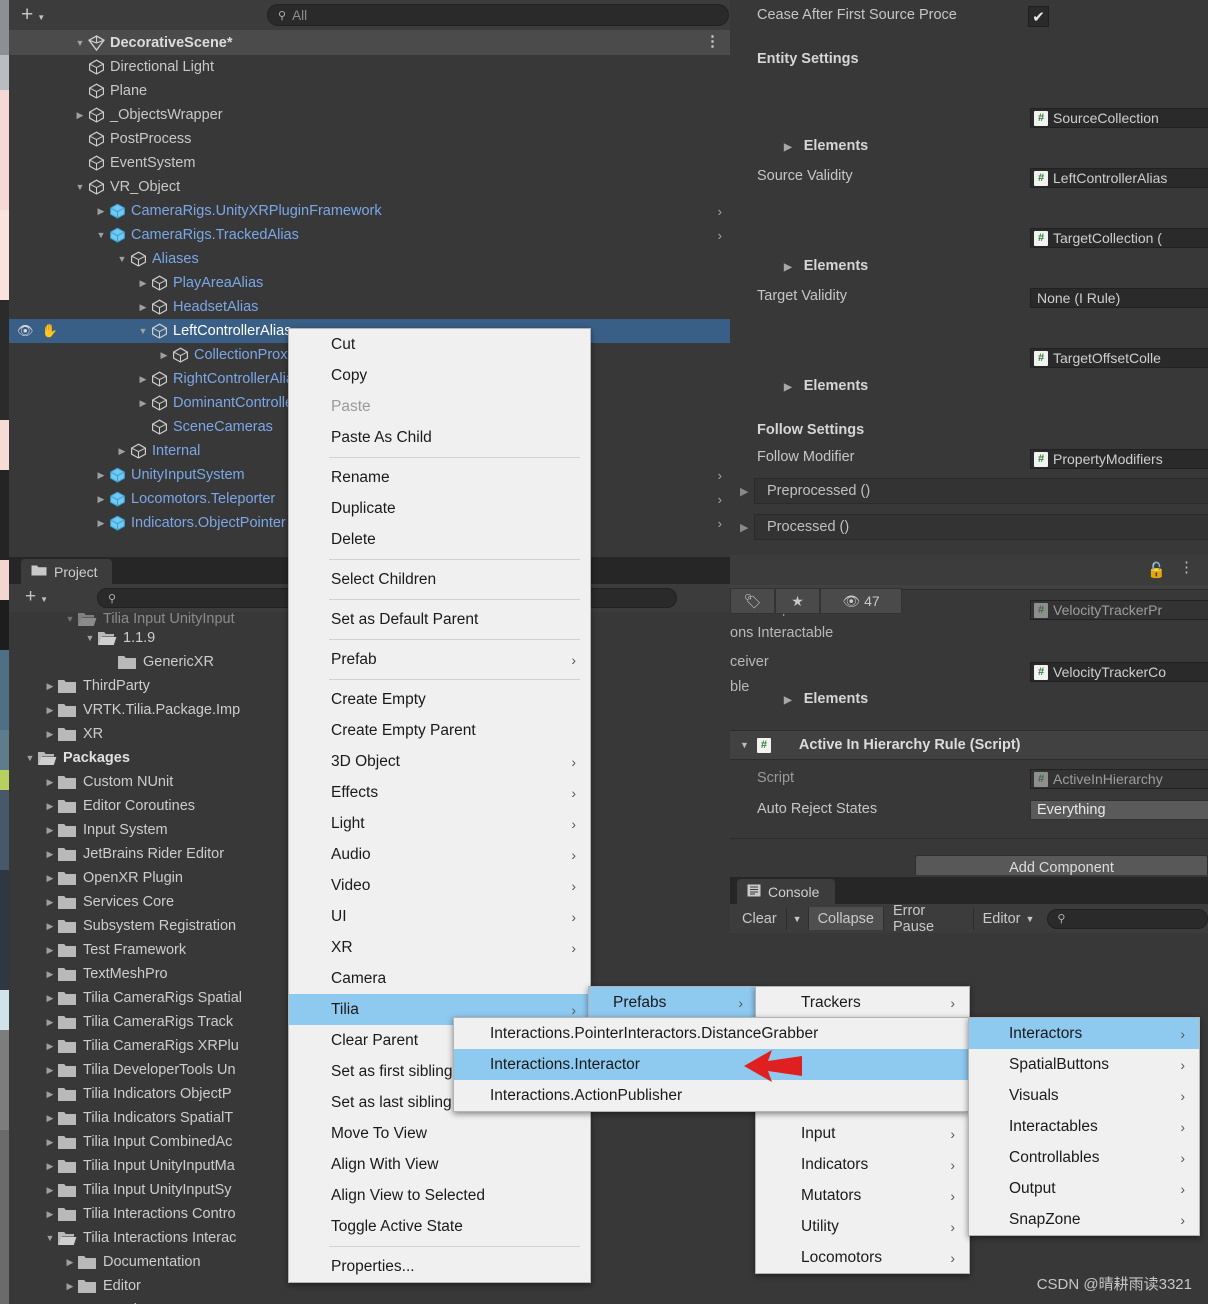 The height and width of the screenshot is (1304, 1208). What do you see at coordinates (981, 491) in the screenshot?
I see `preprocessed-event-box: Preprocessed ()` at bounding box center [981, 491].